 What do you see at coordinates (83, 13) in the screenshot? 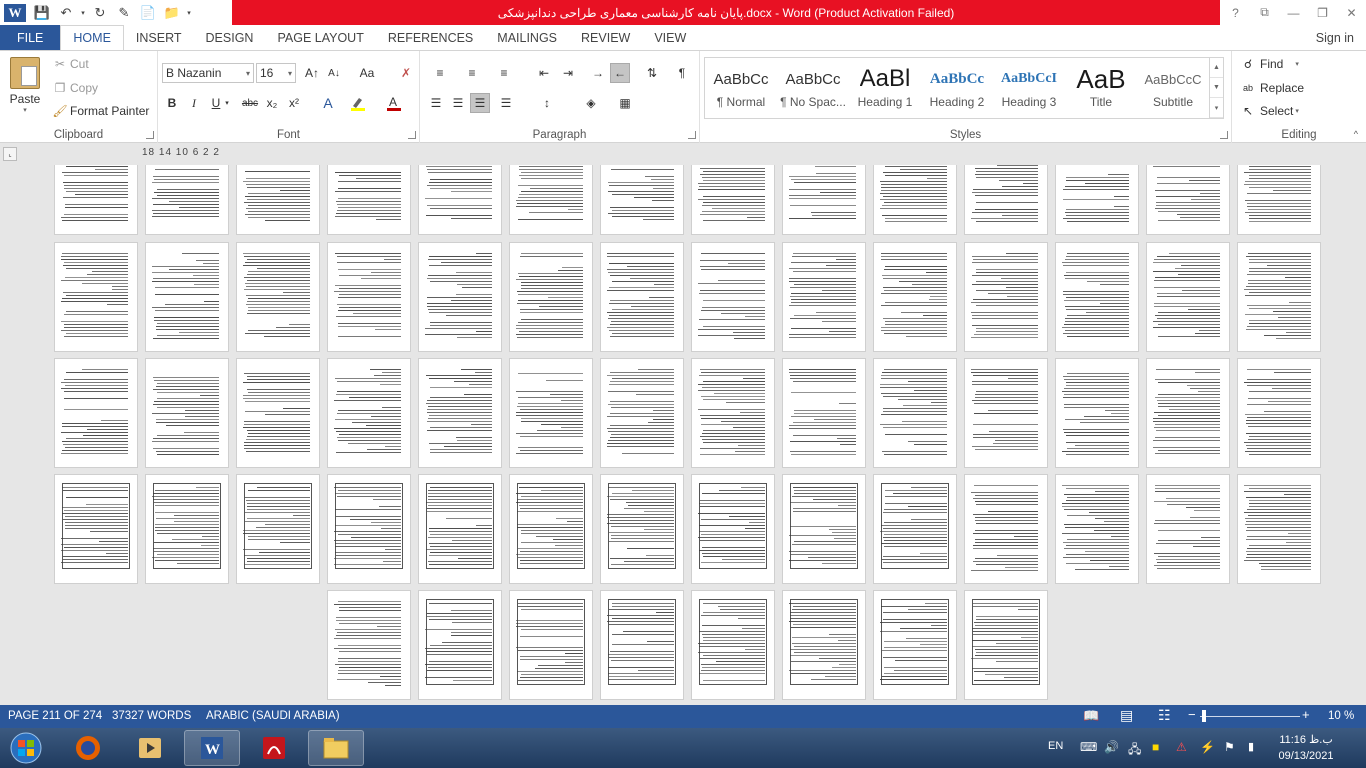
I see `undo-dropdown-icon: ▾` at bounding box center [83, 13].